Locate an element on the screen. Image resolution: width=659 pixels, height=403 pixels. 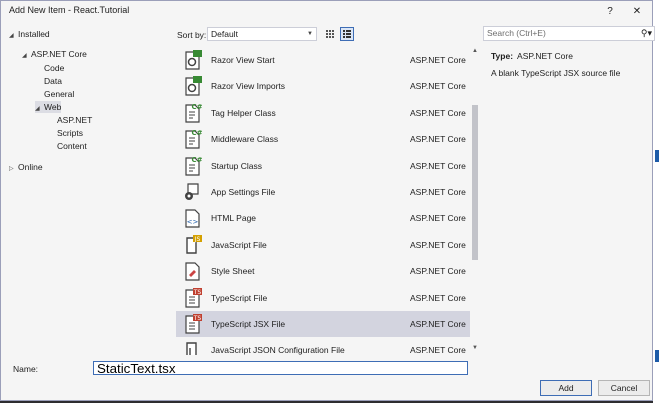
tree-node-label: Online is located at coordinates (30, 167).